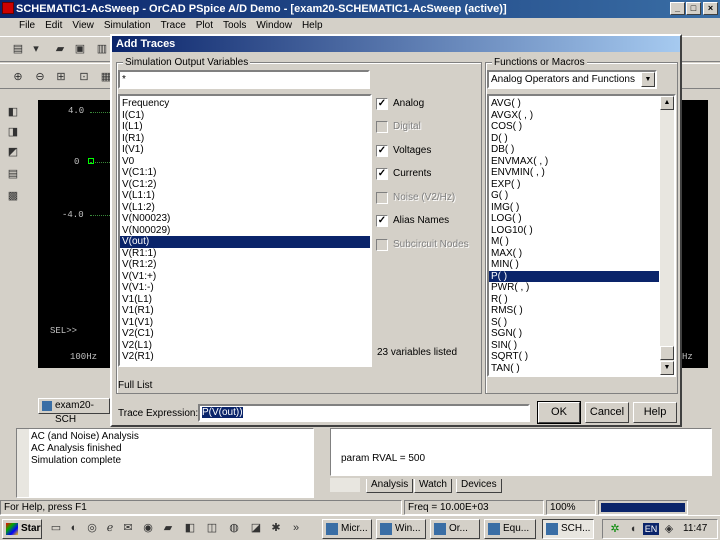  I want to click on new-dropdown-icon: ▾, so click(36, 49).